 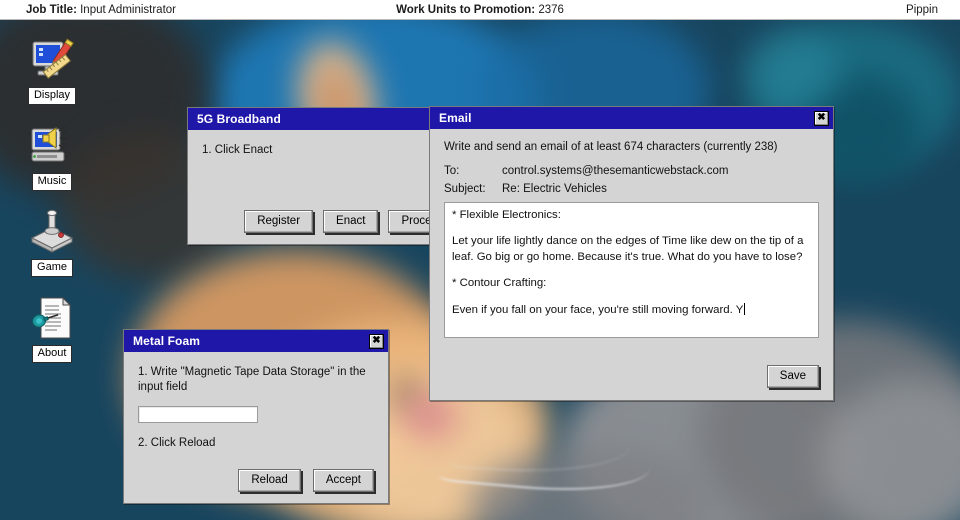 I want to click on text-caret, so click(x=745, y=308).